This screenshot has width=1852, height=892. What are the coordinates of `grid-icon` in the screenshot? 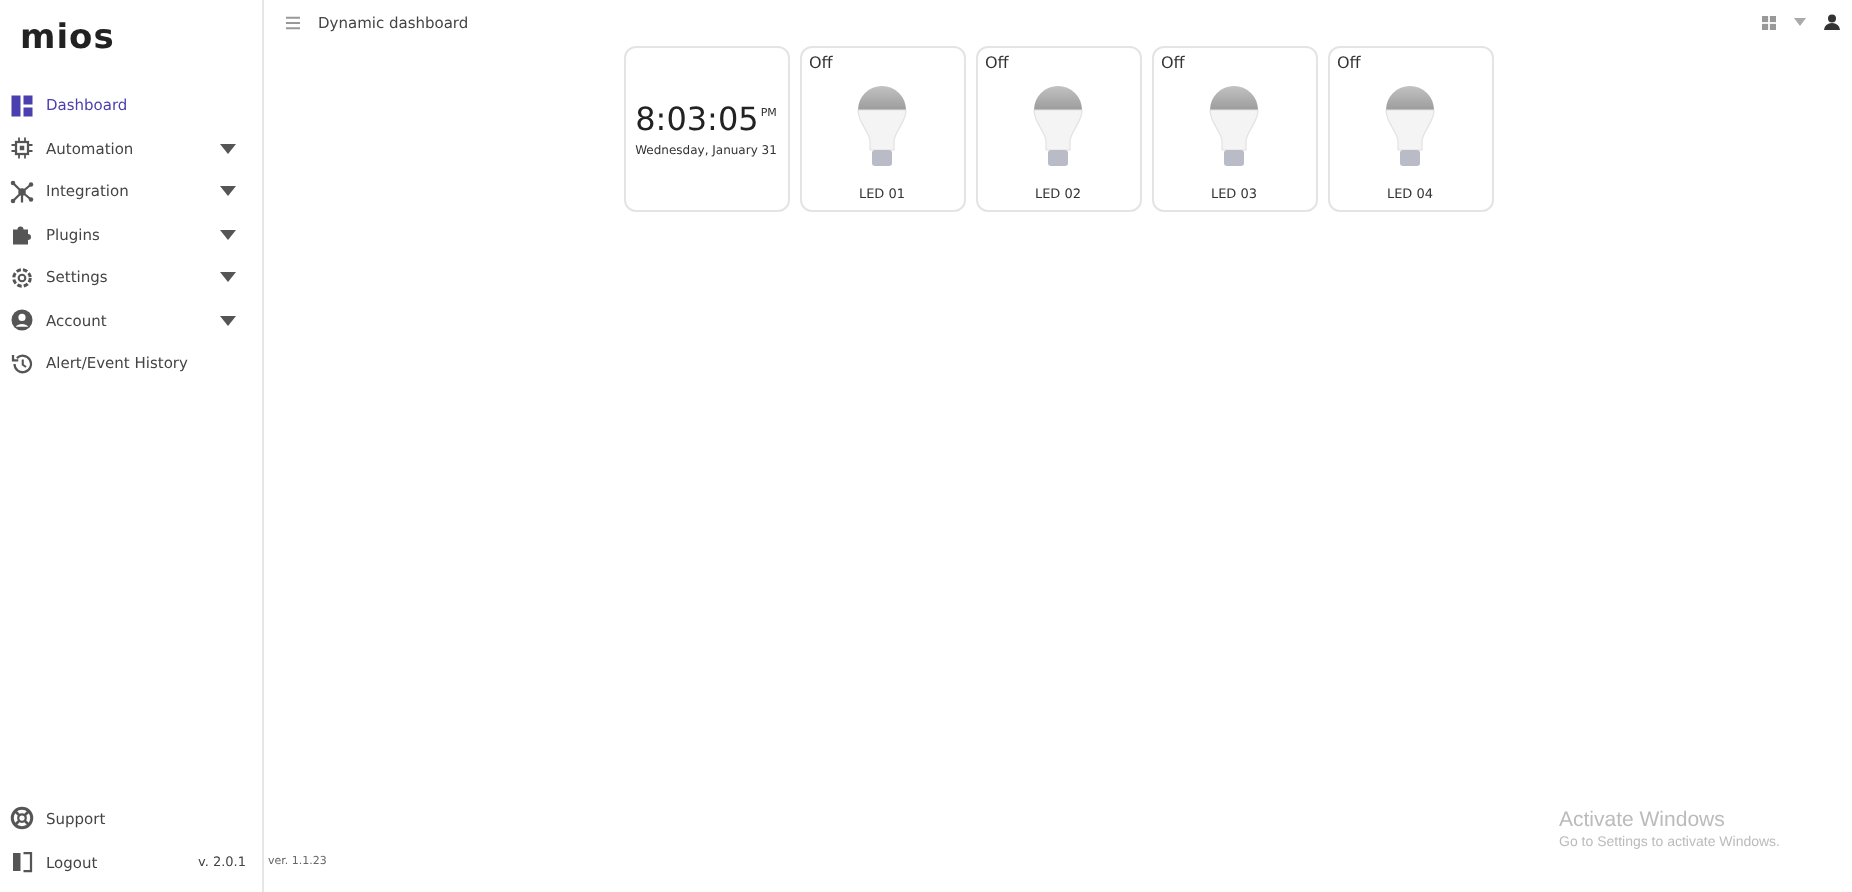 It's located at (1769, 22).